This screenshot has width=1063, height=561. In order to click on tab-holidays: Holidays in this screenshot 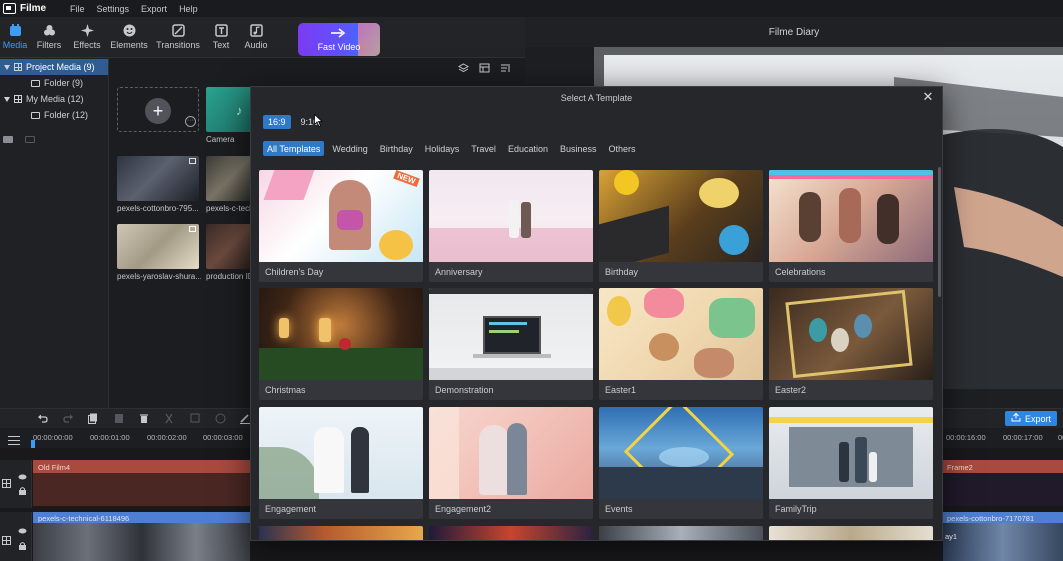, I will do `click(442, 148)`.